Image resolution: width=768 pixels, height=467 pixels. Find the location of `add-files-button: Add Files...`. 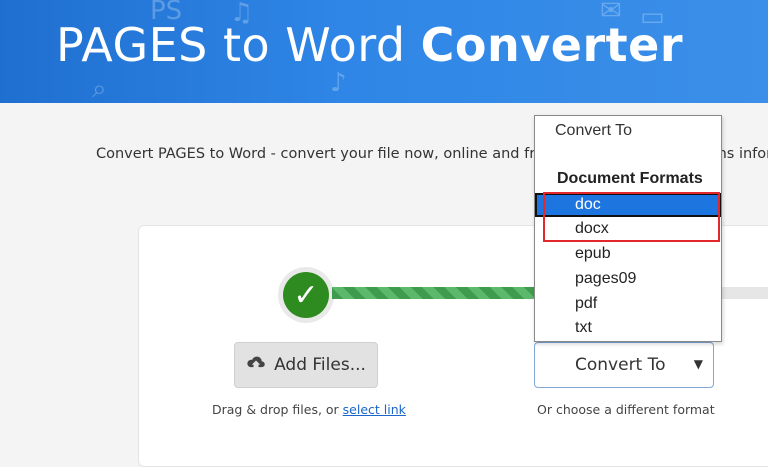

add-files-button: Add Files... is located at coordinates (306, 365).